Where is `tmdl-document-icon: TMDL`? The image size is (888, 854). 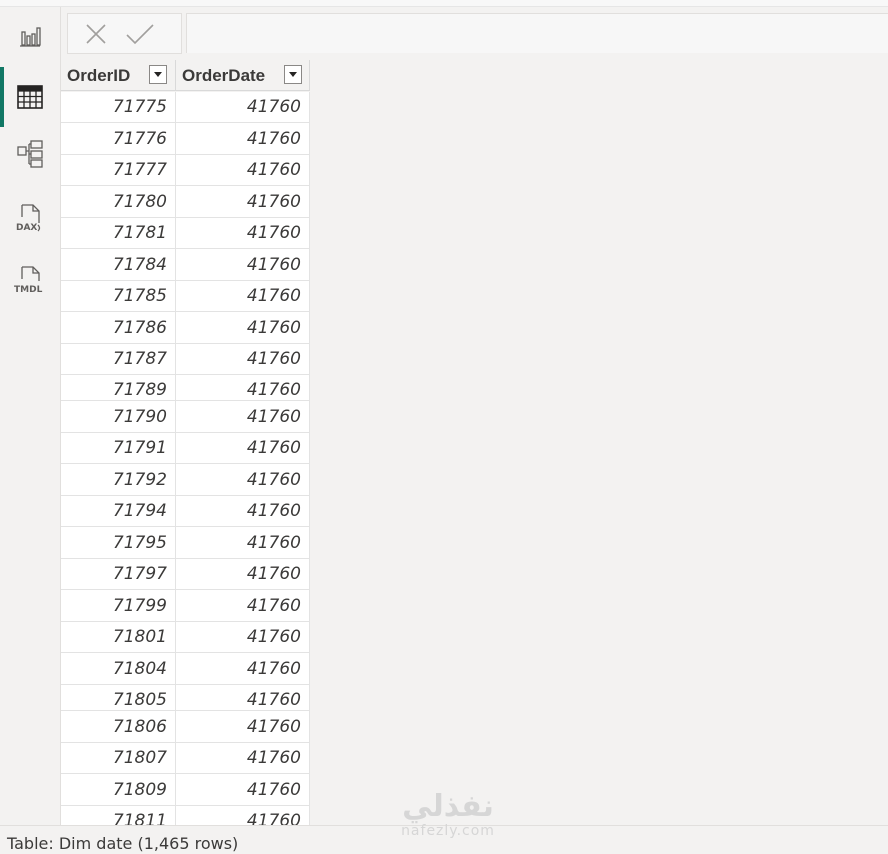
tmdl-document-icon: TMDL is located at coordinates (28, 280).